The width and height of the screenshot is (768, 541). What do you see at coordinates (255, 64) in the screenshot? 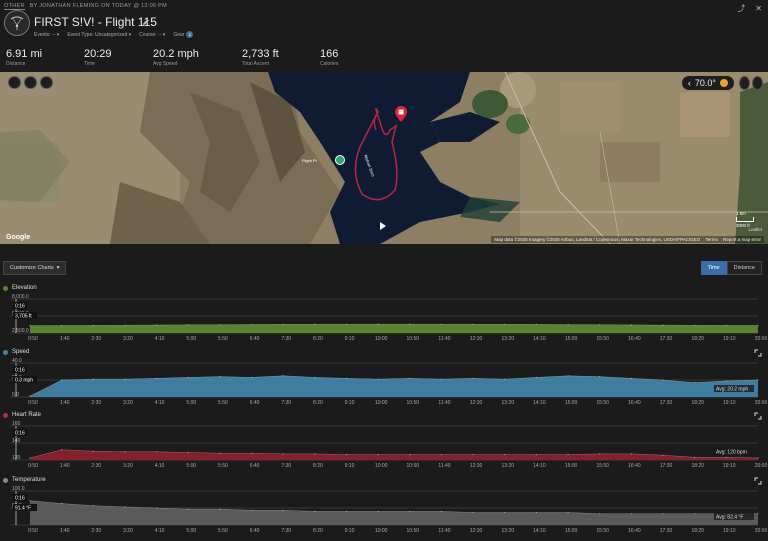
I see `stat-label: Total Ascent` at bounding box center [255, 64].